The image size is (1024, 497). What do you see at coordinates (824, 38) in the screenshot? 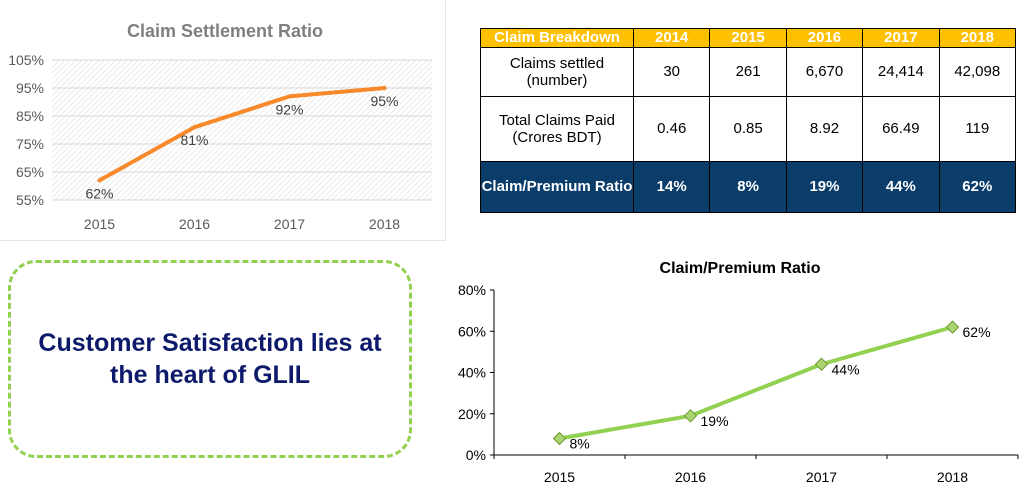
I see `table-header-cell: 2016` at bounding box center [824, 38].